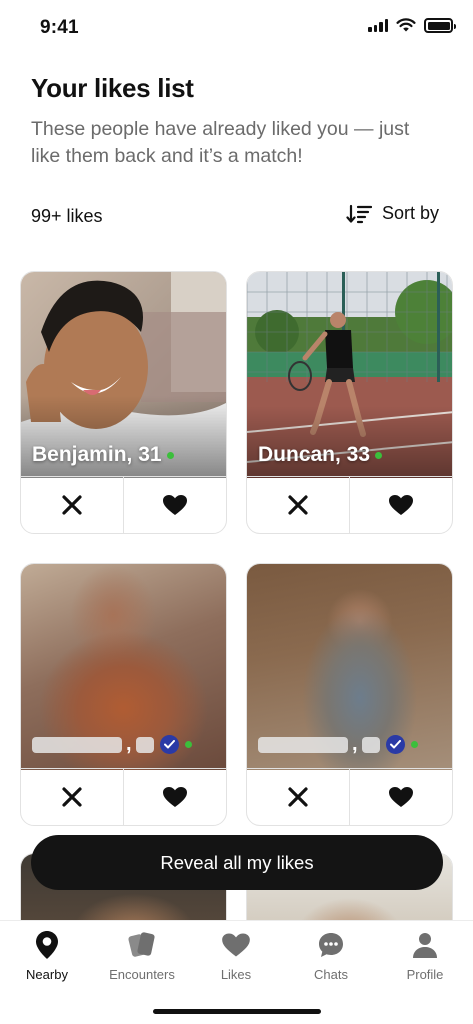  I want to click on tab-encounters: Encounters, so click(142, 955).